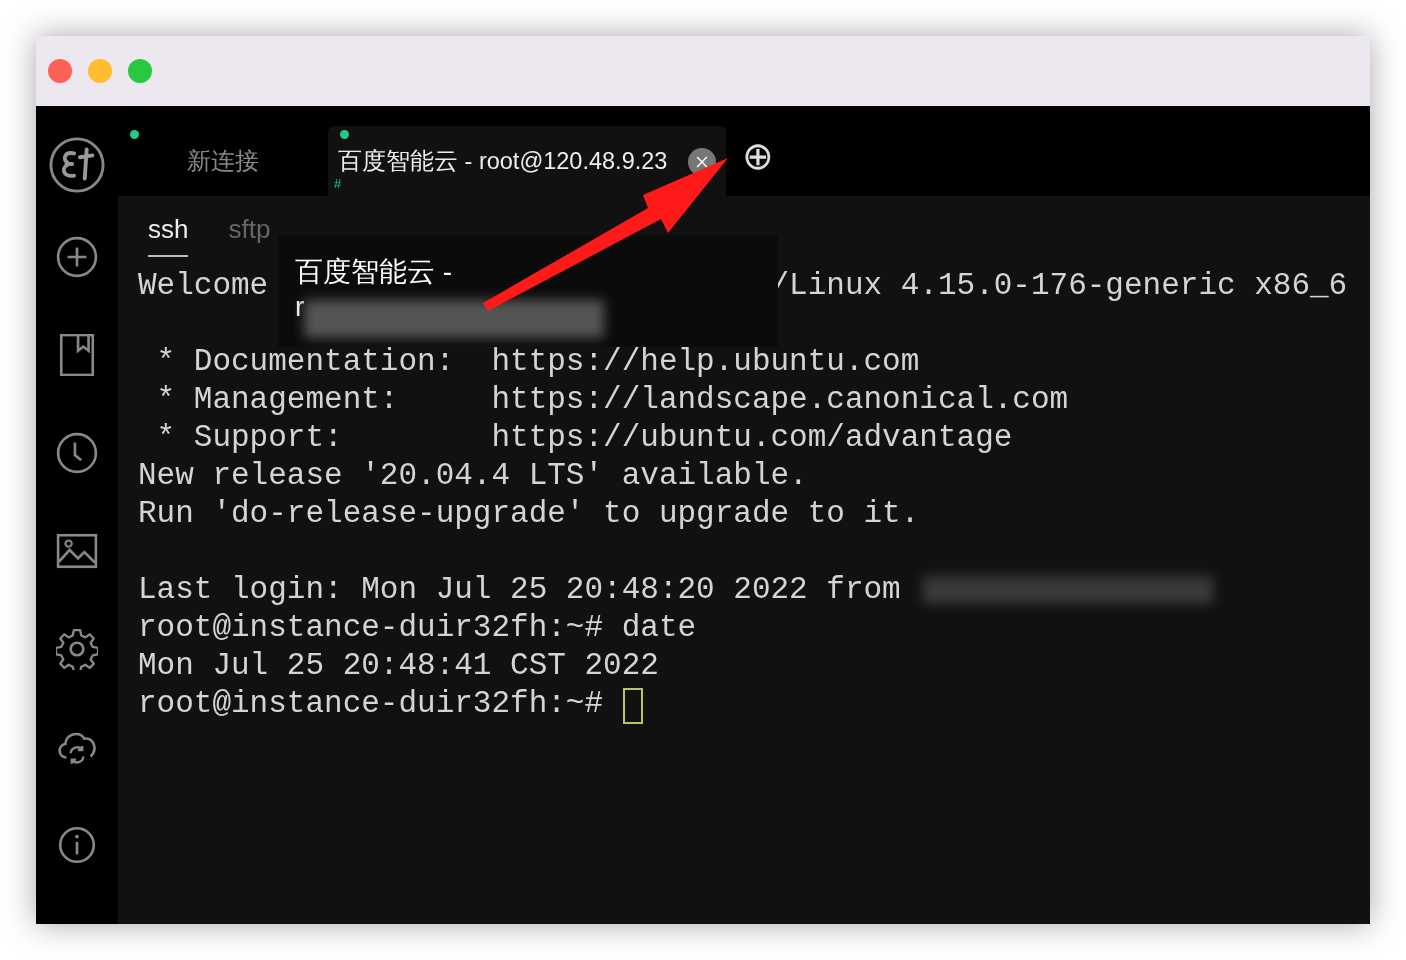  Describe the element at coordinates (417, 628) in the screenshot. I see `terminal-text: root@instance-duir32fh:~# date` at that location.